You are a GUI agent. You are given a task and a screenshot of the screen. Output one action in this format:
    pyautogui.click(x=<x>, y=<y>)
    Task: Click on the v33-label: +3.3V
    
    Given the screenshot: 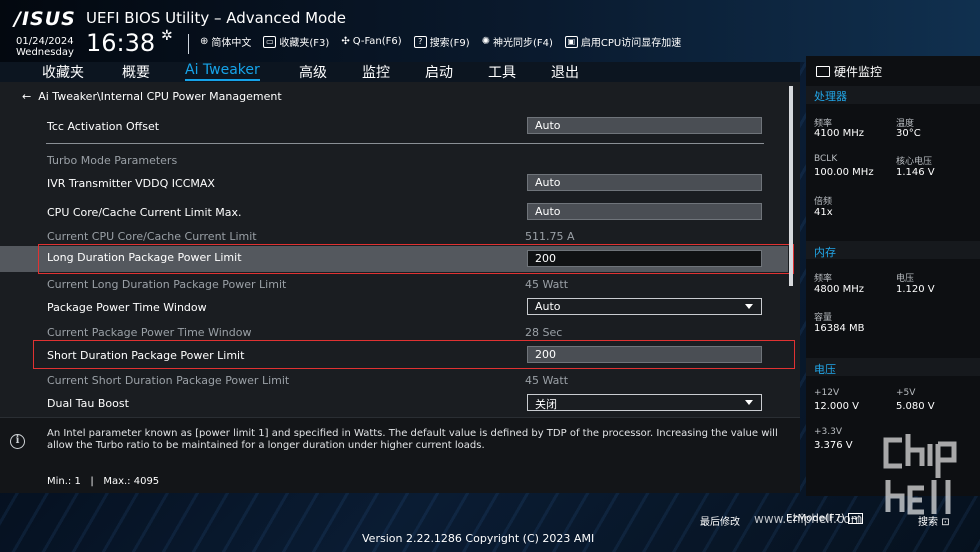 What is the action you would take?
    pyautogui.click(x=828, y=432)
    